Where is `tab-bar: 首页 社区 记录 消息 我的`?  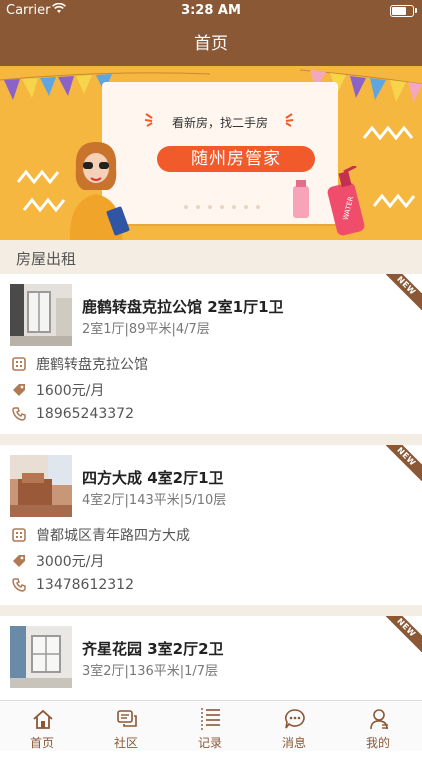 tab-bar: 首页 社区 记录 消息 我的 is located at coordinates (211, 725).